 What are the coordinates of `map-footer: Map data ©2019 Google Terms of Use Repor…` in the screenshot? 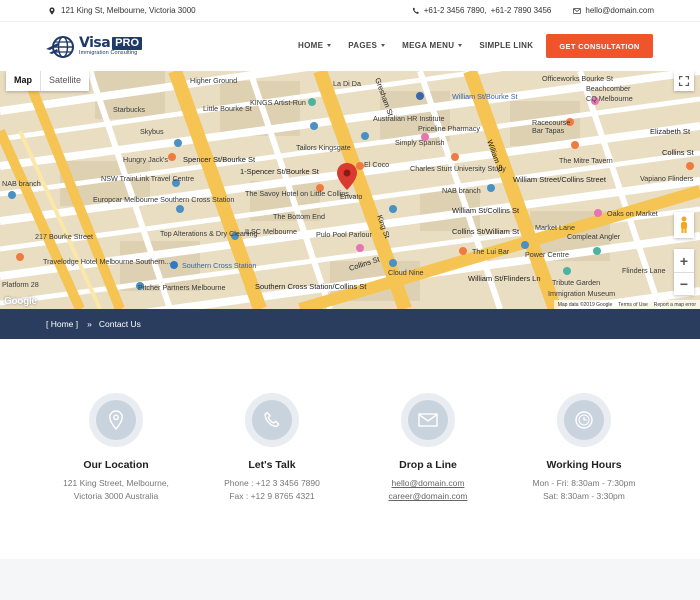 It's located at (626, 304).